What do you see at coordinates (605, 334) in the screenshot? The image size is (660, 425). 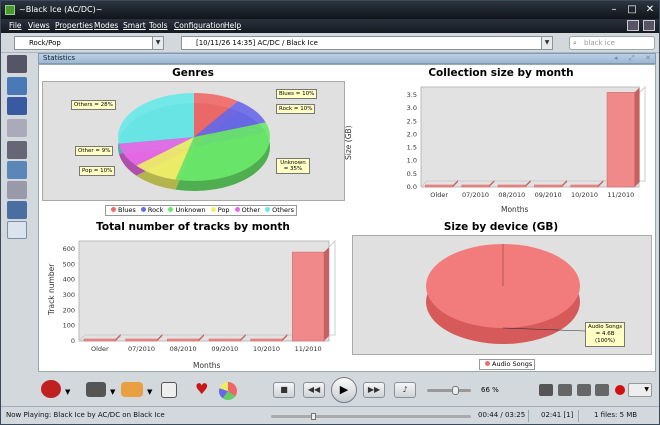 I see `device-pie-label: Audio Songs = 4.6B (100%)` at bounding box center [605, 334].